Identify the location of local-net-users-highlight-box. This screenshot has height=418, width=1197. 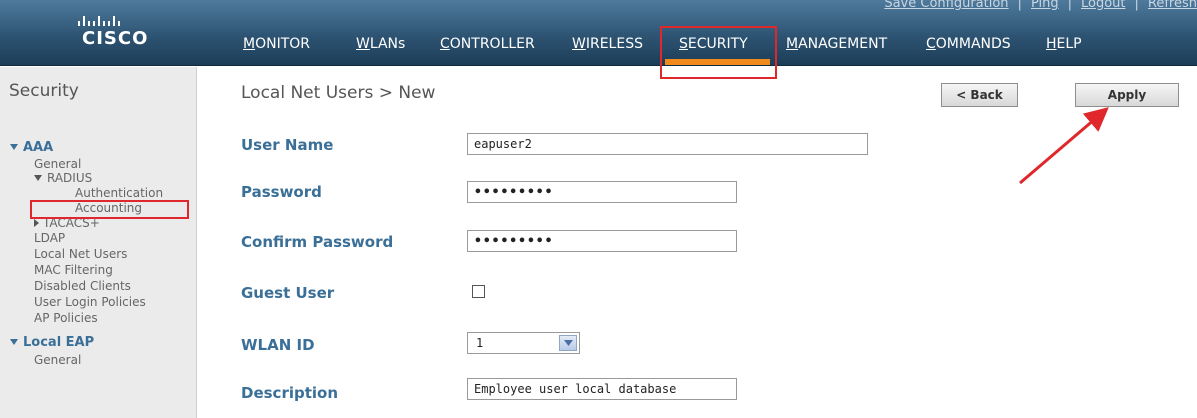
(109, 209).